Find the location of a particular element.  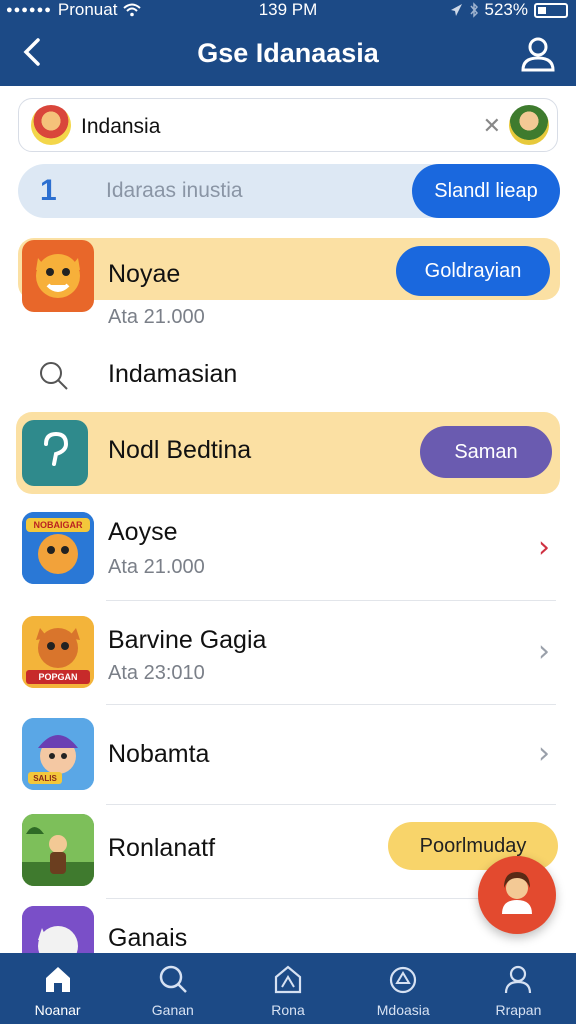

map-icon is located at coordinates (288, 979).